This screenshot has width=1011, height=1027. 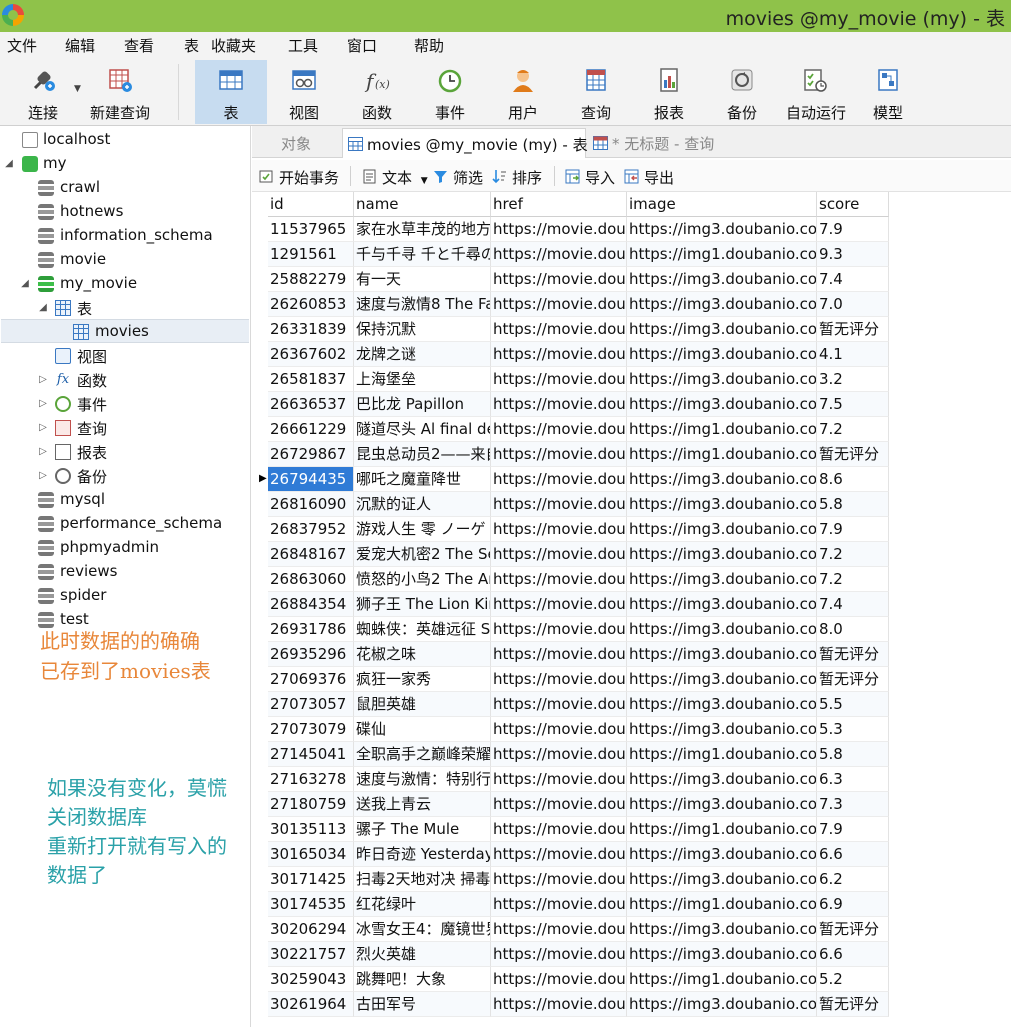 What do you see at coordinates (590, 177) in the screenshot?
I see `import-button: 导入` at bounding box center [590, 177].